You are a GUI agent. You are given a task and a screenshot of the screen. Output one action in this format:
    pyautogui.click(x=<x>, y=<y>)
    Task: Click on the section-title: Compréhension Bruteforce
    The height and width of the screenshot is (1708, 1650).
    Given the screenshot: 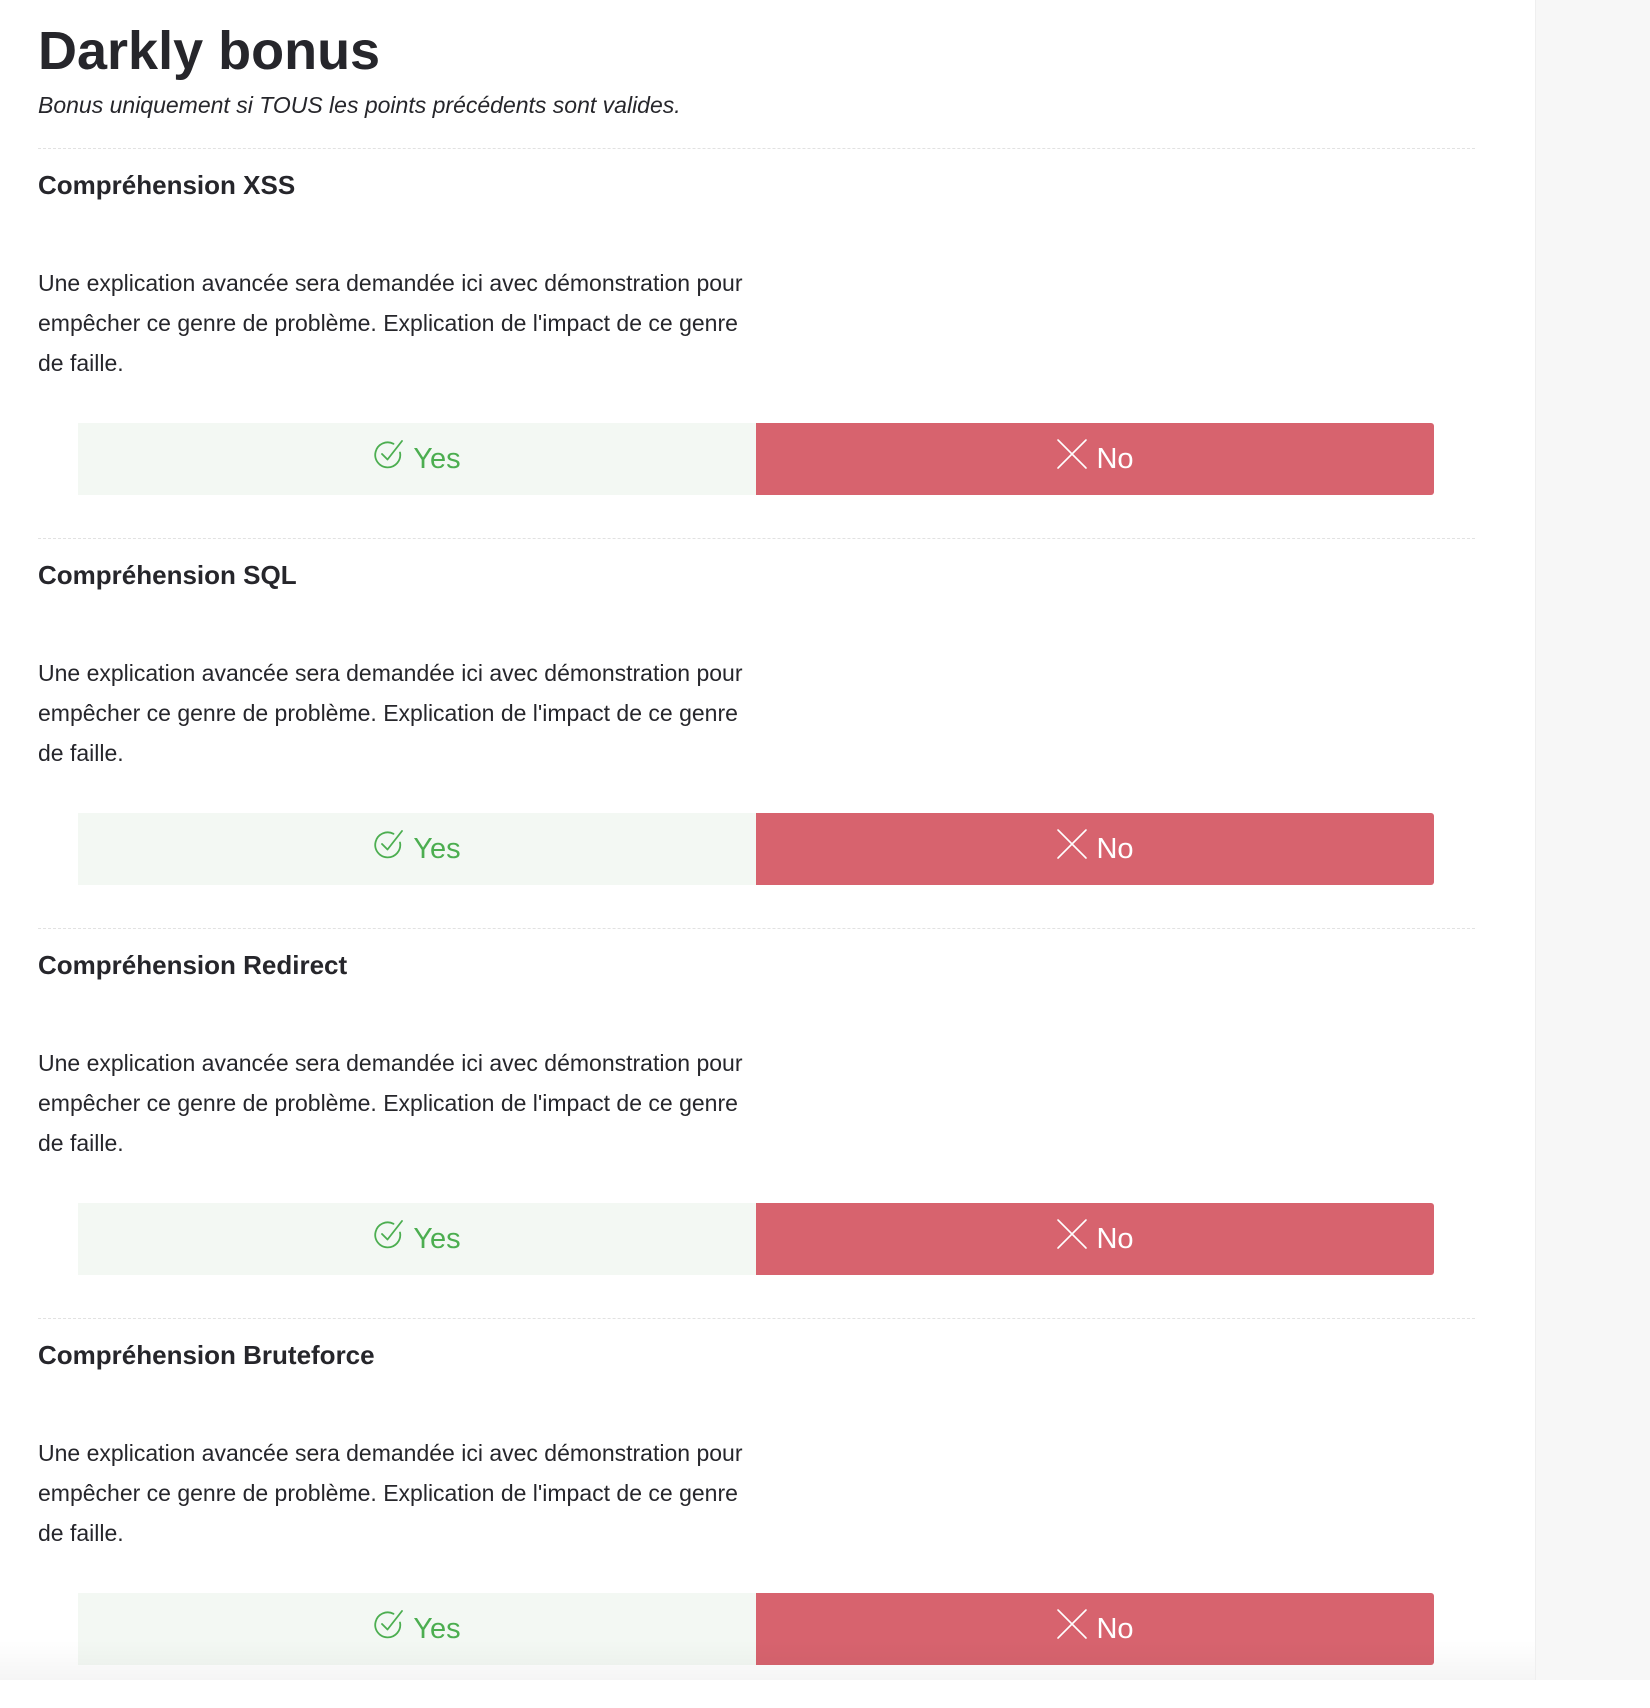 What is the action you would take?
    pyautogui.click(x=206, y=1355)
    